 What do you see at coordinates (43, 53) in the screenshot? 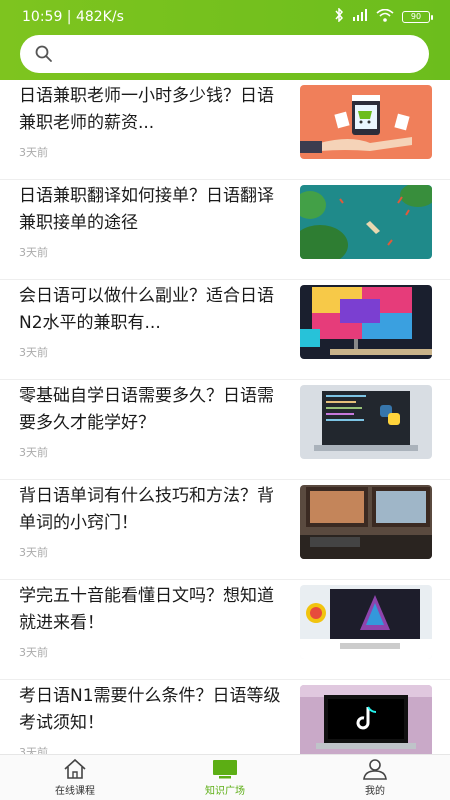
I see `search-icon` at bounding box center [43, 53].